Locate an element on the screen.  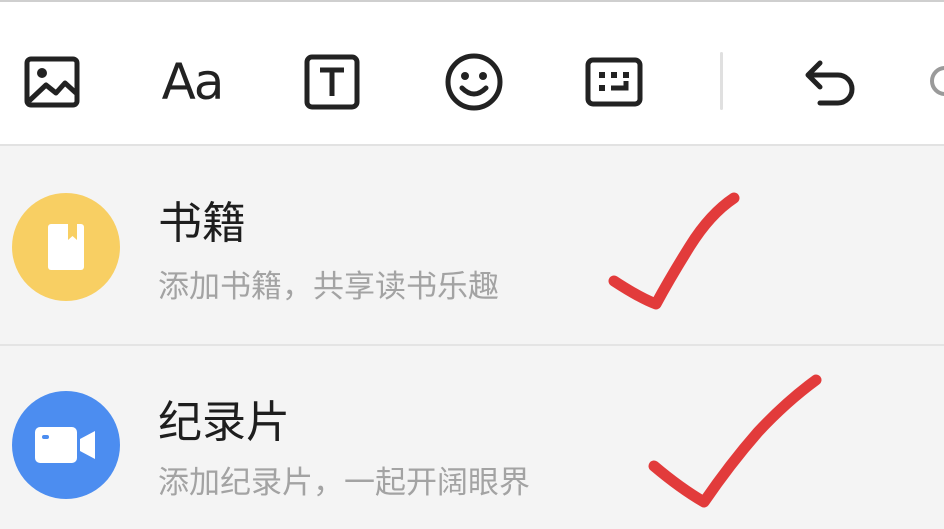
emoji-button is located at coordinates (474, 82).